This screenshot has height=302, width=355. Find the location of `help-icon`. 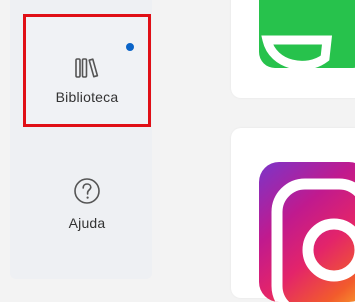

help-icon is located at coordinates (87, 191).